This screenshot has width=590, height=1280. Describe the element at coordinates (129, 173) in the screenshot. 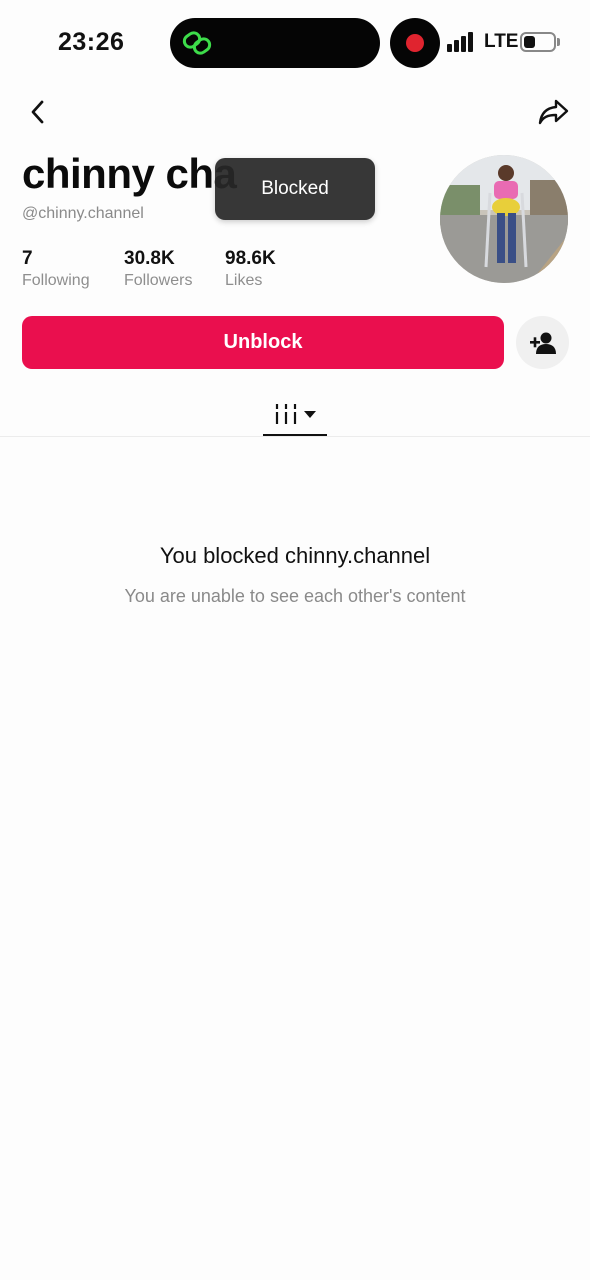

I see `profile-name: chinny cha` at that location.